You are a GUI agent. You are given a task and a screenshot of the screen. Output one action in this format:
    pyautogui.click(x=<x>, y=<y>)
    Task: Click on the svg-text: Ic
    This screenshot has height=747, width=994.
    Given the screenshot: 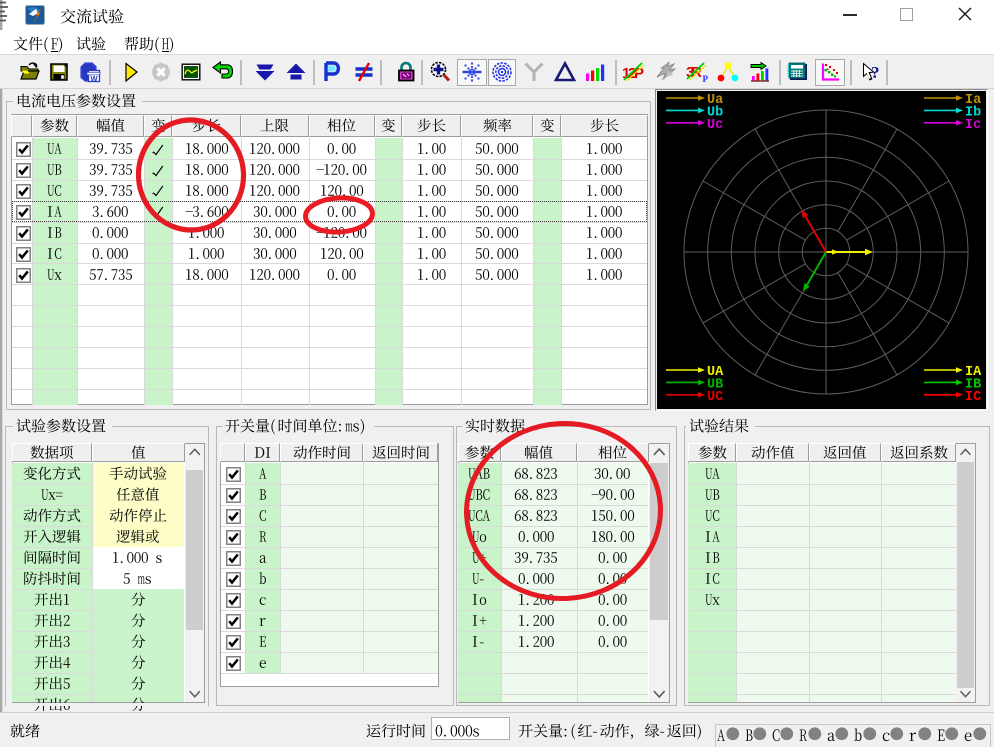 What is the action you would take?
    pyautogui.click(x=973, y=125)
    